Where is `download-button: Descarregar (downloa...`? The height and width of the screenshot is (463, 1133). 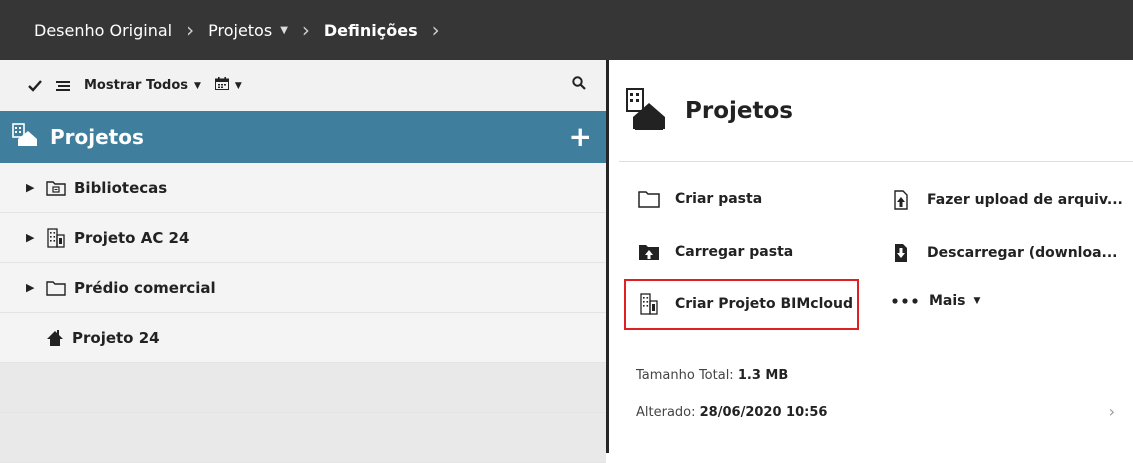
download-button: Descarregar (downloa... is located at coordinates (1003, 253).